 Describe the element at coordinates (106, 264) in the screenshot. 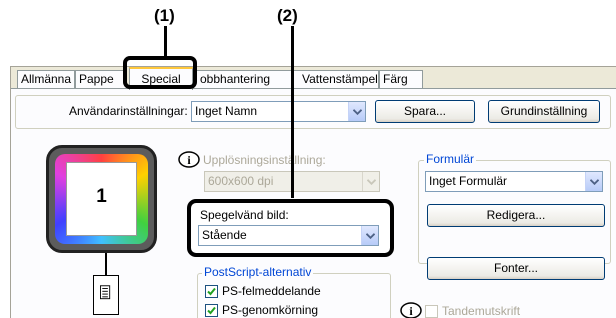

I see `preview-connector` at that location.